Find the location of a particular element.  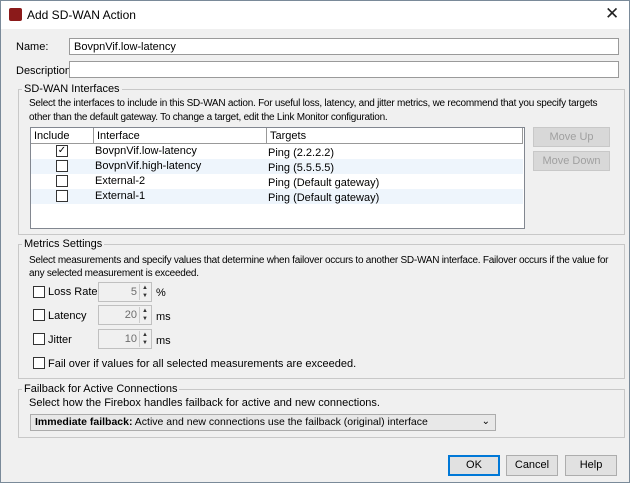

table-row: ✓ BovpnVif.low-latency Ping (2.2.2.2) is located at coordinates (277, 151).